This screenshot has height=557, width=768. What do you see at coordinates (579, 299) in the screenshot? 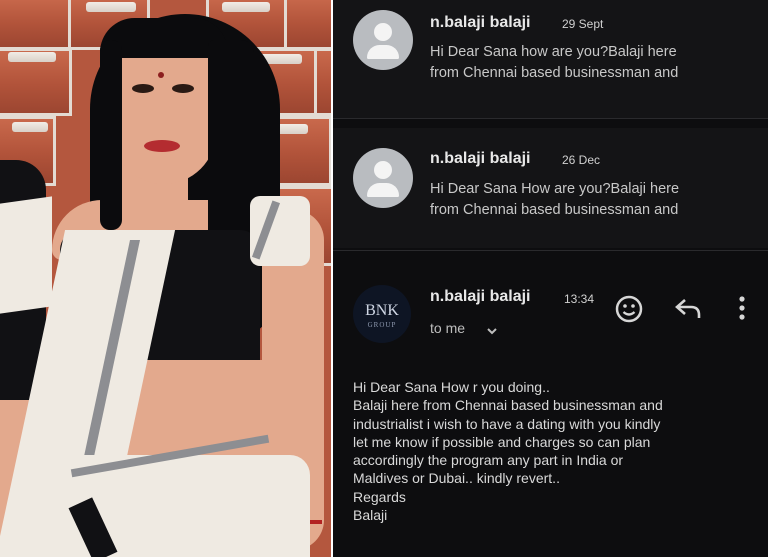
I see `open-message-time: 13:34` at bounding box center [579, 299].